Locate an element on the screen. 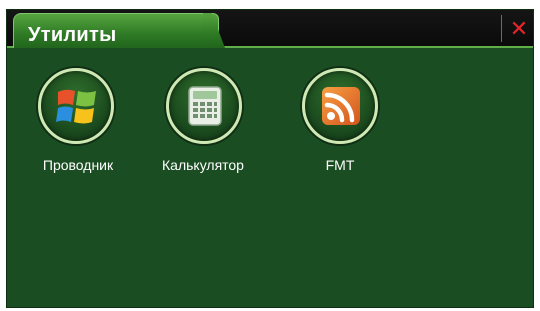  close-icon: ✕ is located at coordinates (519, 28).